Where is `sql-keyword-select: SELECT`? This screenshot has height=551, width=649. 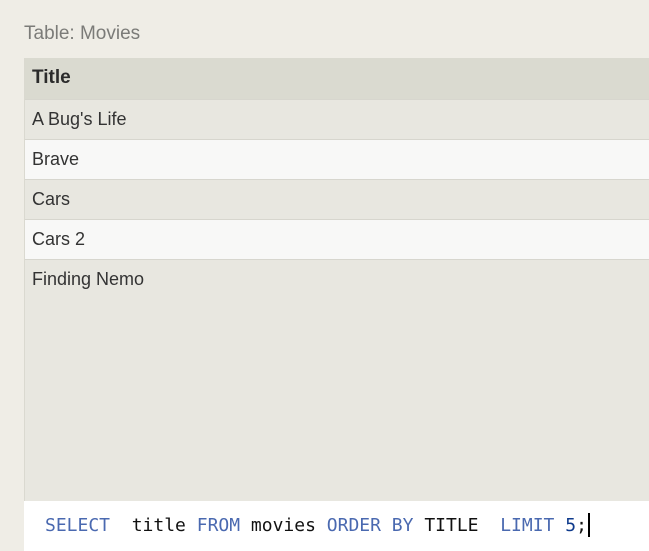
sql-keyword-select: SELECT is located at coordinates (78, 525).